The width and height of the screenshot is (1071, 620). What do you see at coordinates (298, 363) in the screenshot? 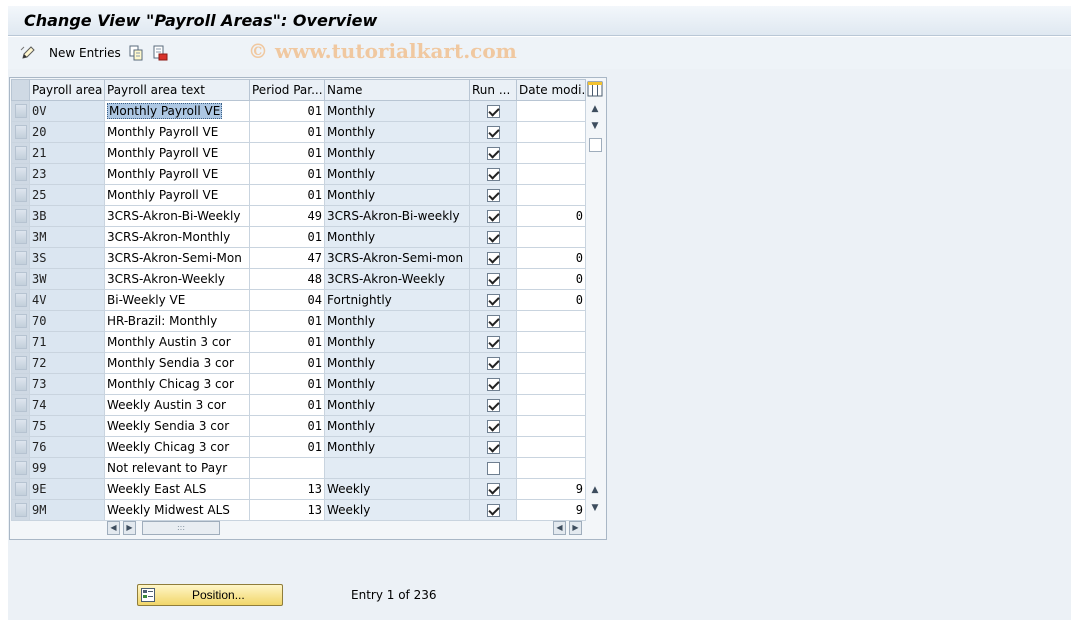
I see `table-row: 72 Monthly Sendia 3 cor 01 Monthly` at bounding box center [298, 363].